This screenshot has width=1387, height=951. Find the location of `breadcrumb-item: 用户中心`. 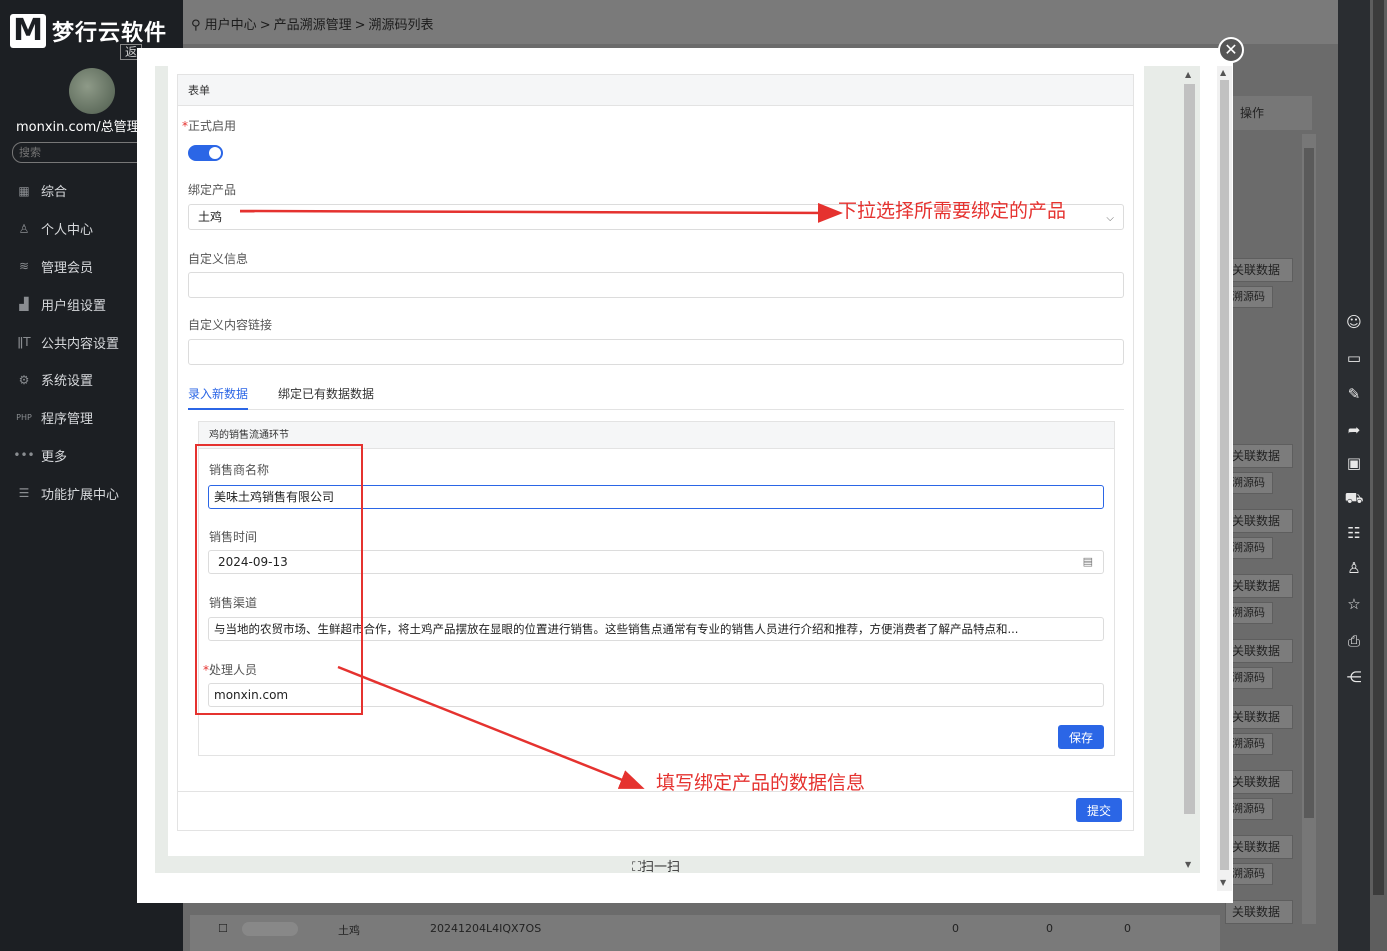

breadcrumb-item: 用户中心 is located at coordinates (231, 25).